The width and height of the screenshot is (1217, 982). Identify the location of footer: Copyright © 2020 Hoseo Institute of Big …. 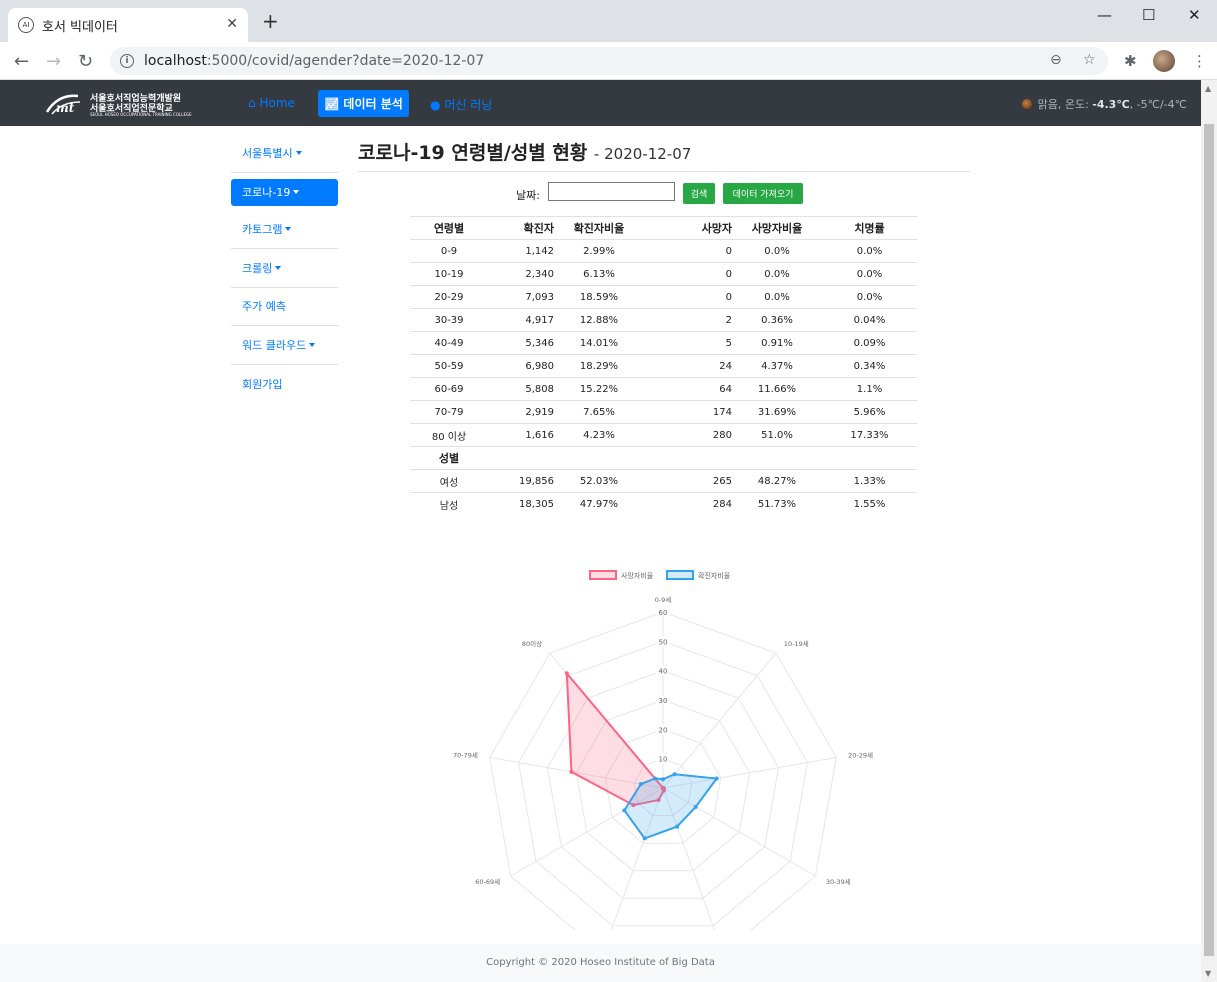
(600, 963).